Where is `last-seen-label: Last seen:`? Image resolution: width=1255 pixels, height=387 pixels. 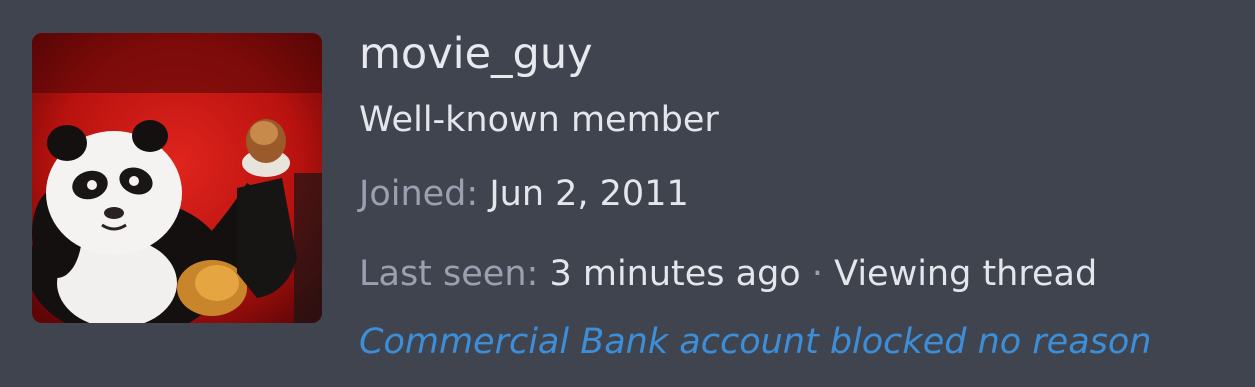
last-seen-label: Last seen: is located at coordinates (449, 274).